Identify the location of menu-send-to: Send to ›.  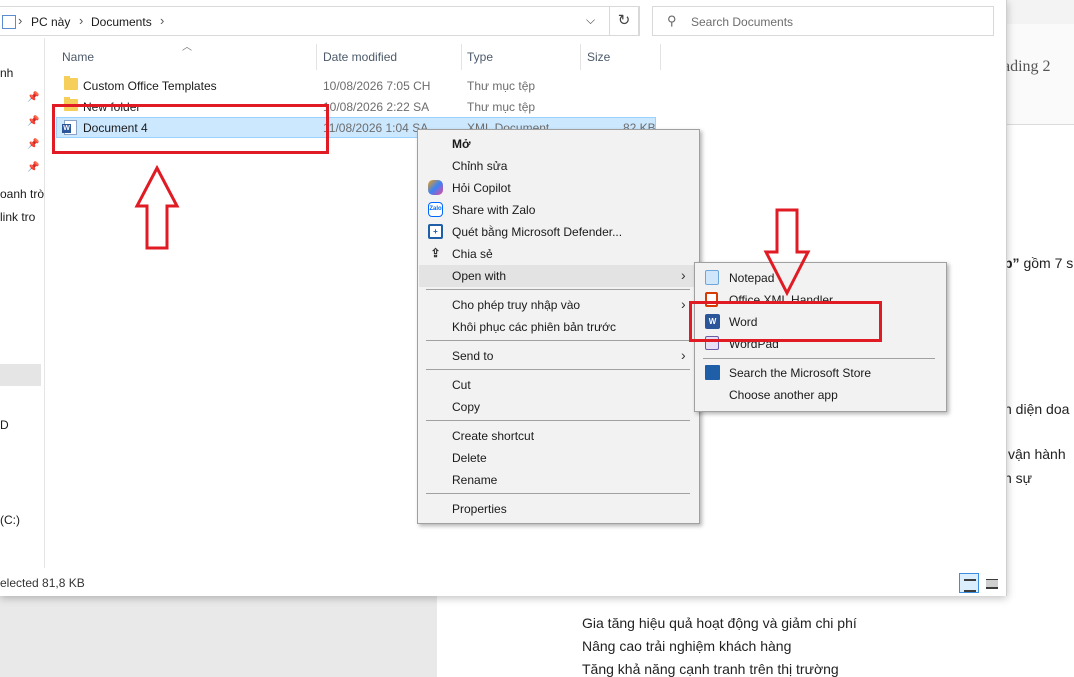
(558, 356).